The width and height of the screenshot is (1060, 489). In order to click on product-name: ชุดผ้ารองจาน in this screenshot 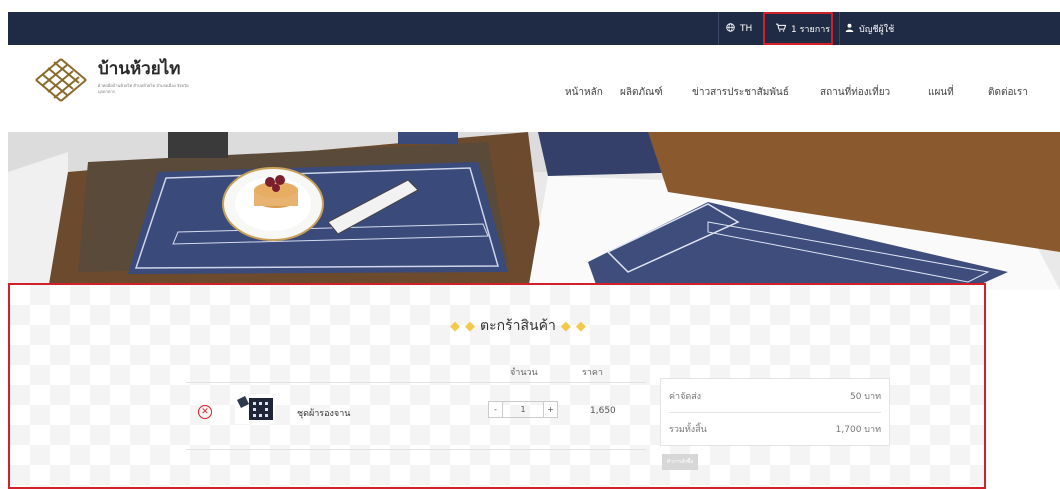, I will do `click(323, 413)`.